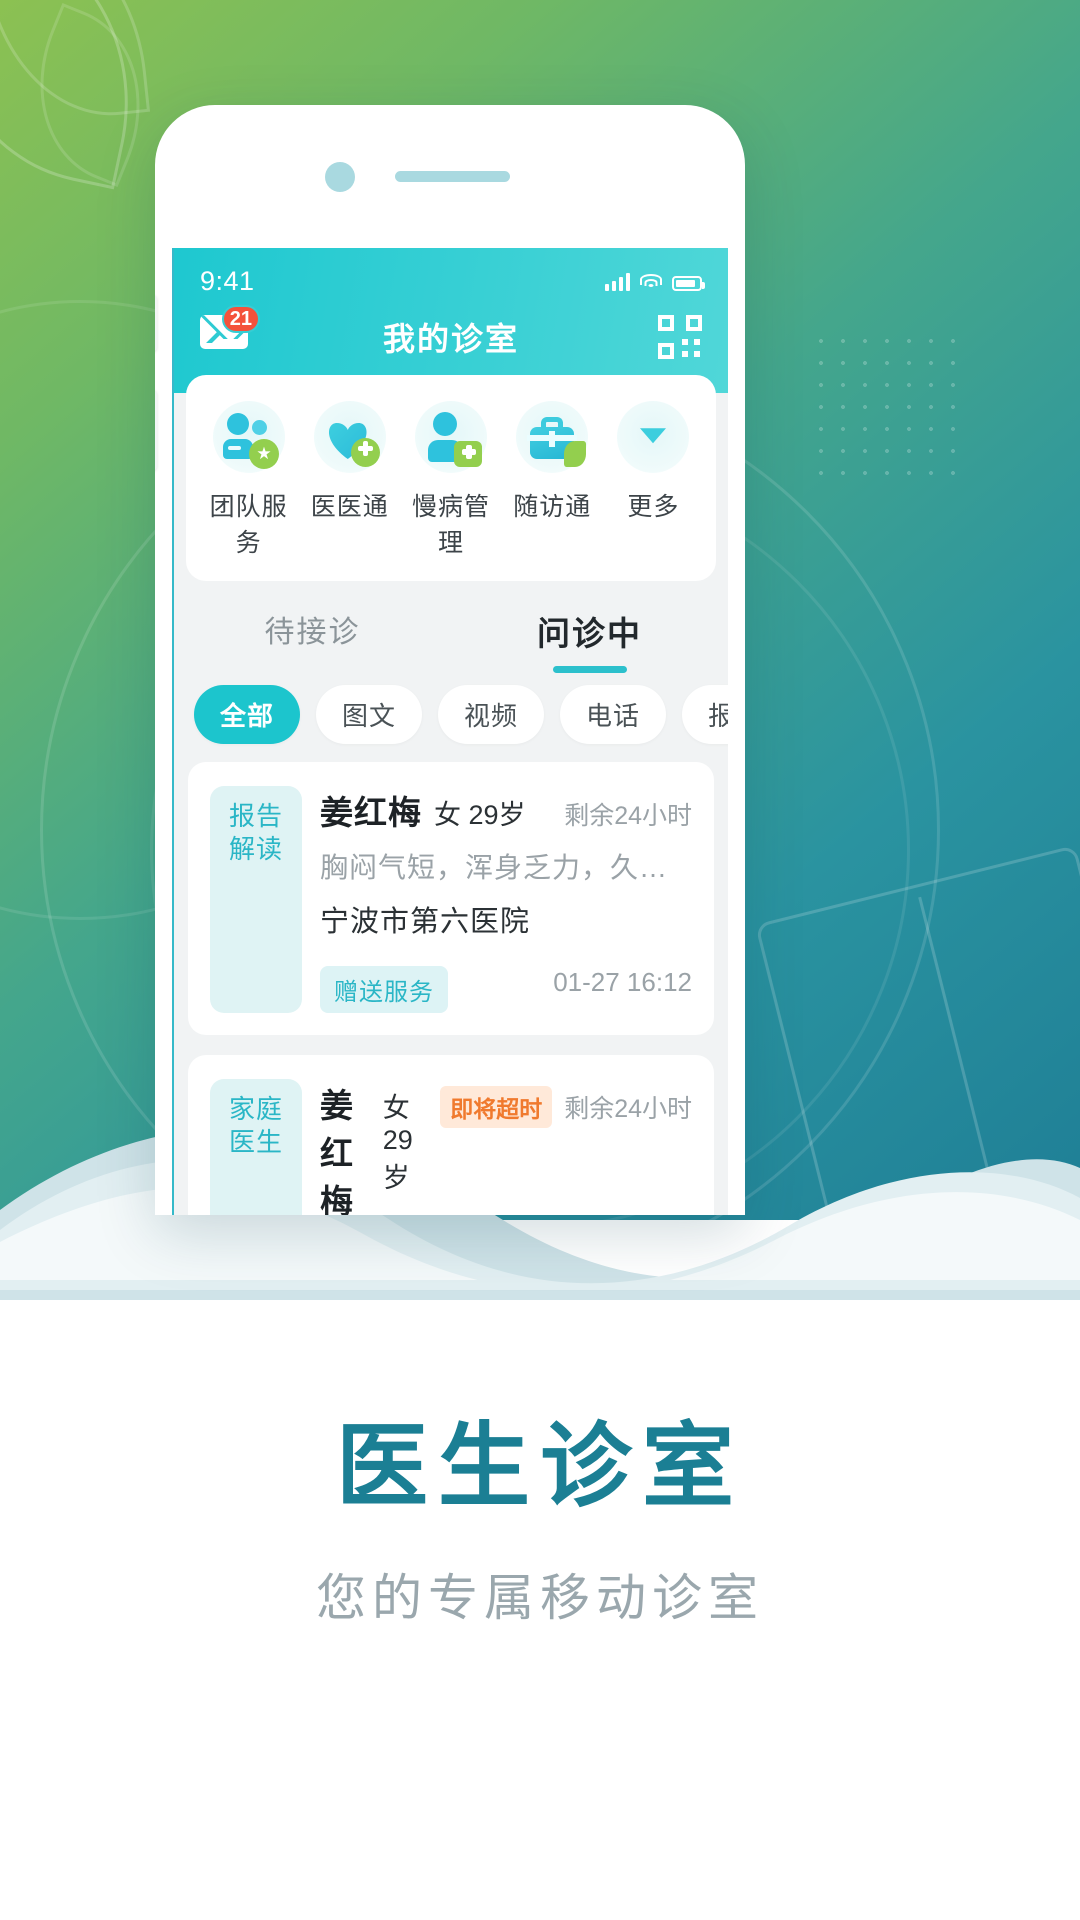 This screenshot has height=1920, width=1080. I want to click on filter-chips: 全部 图文 视频 电话 报告 专科, so click(451, 717).